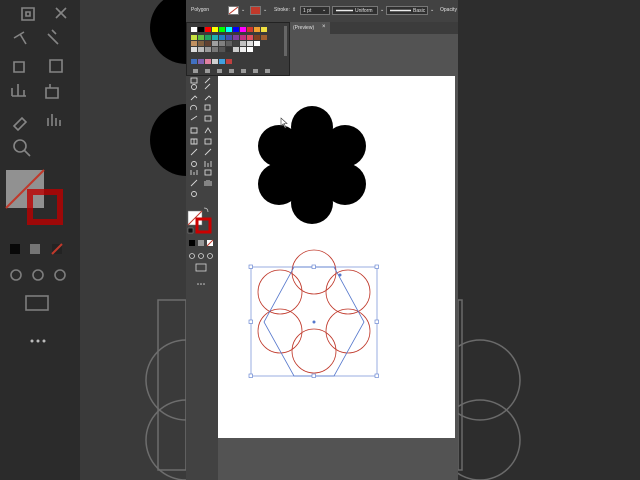  What do you see at coordinates (192, 243) in the screenshot?
I see `color-mode-icon` at bounding box center [192, 243].